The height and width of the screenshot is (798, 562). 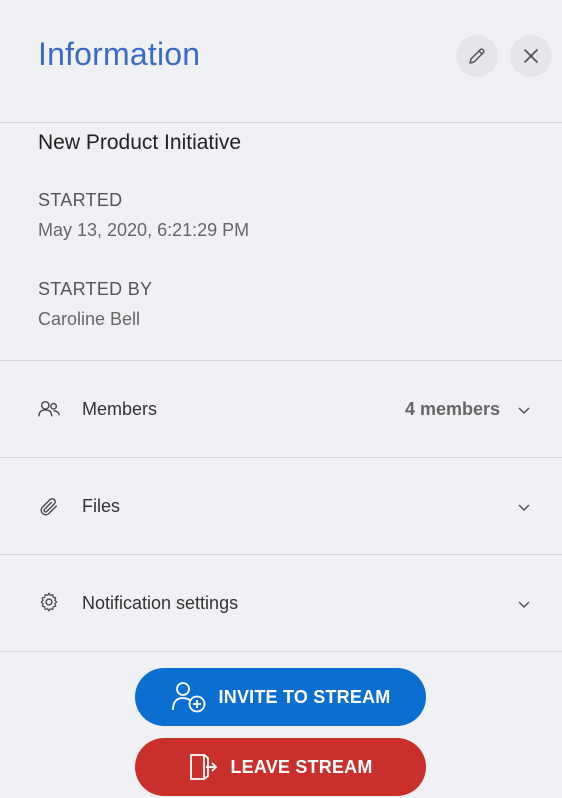 I want to click on started-by-value: Caroline Bell, so click(x=89, y=319).